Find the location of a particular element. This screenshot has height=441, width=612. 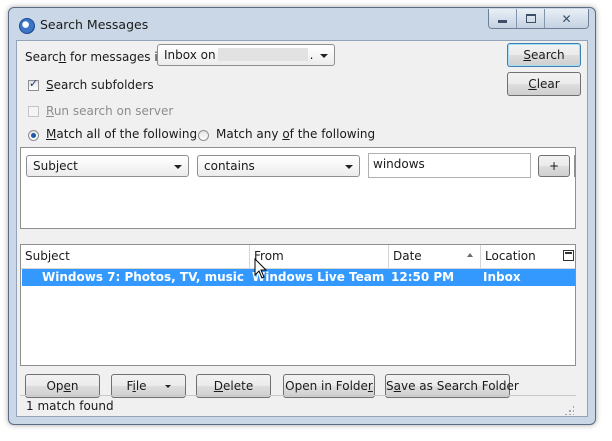

criteria-operator-dropdown: contains is located at coordinates (278, 166).